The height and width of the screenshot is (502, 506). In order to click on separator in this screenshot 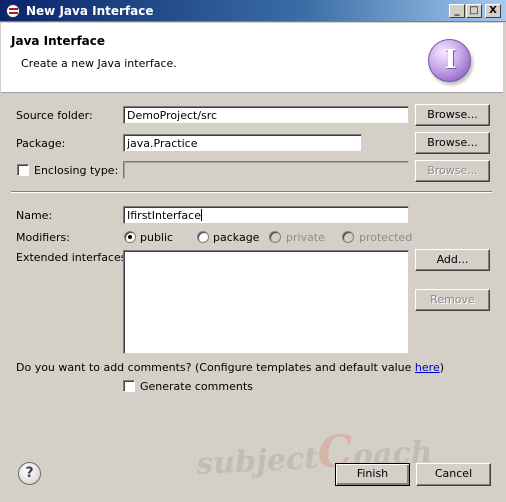, I will do `click(251, 192)`.